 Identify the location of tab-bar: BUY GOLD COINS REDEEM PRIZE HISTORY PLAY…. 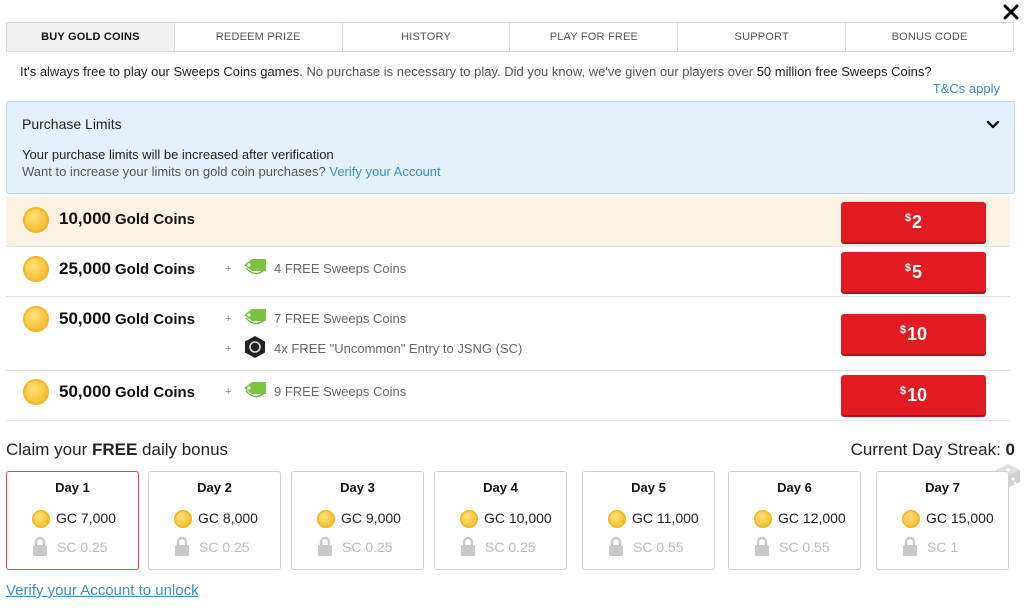
(510, 37).